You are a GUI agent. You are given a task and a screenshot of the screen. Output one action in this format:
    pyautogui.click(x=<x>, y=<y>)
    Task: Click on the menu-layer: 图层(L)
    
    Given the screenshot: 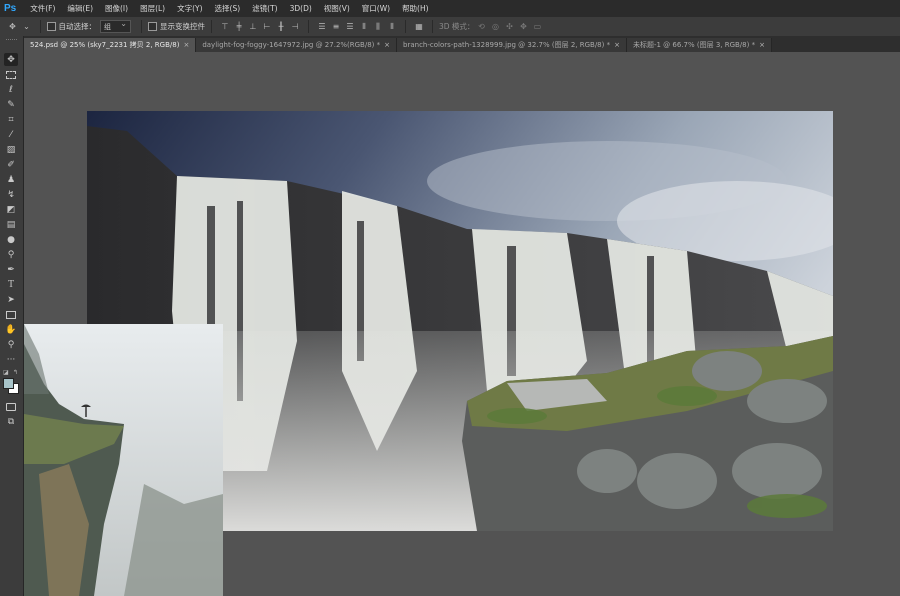 What is the action you would take?
    pyautogui.click(x=152, y=8)
    